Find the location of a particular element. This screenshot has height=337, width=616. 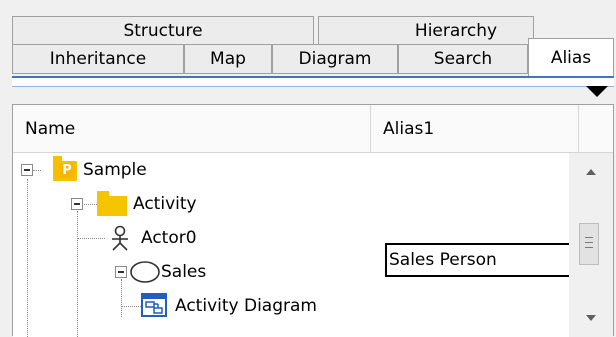

tab-alias: Alias is located at coordinates (571, 57).